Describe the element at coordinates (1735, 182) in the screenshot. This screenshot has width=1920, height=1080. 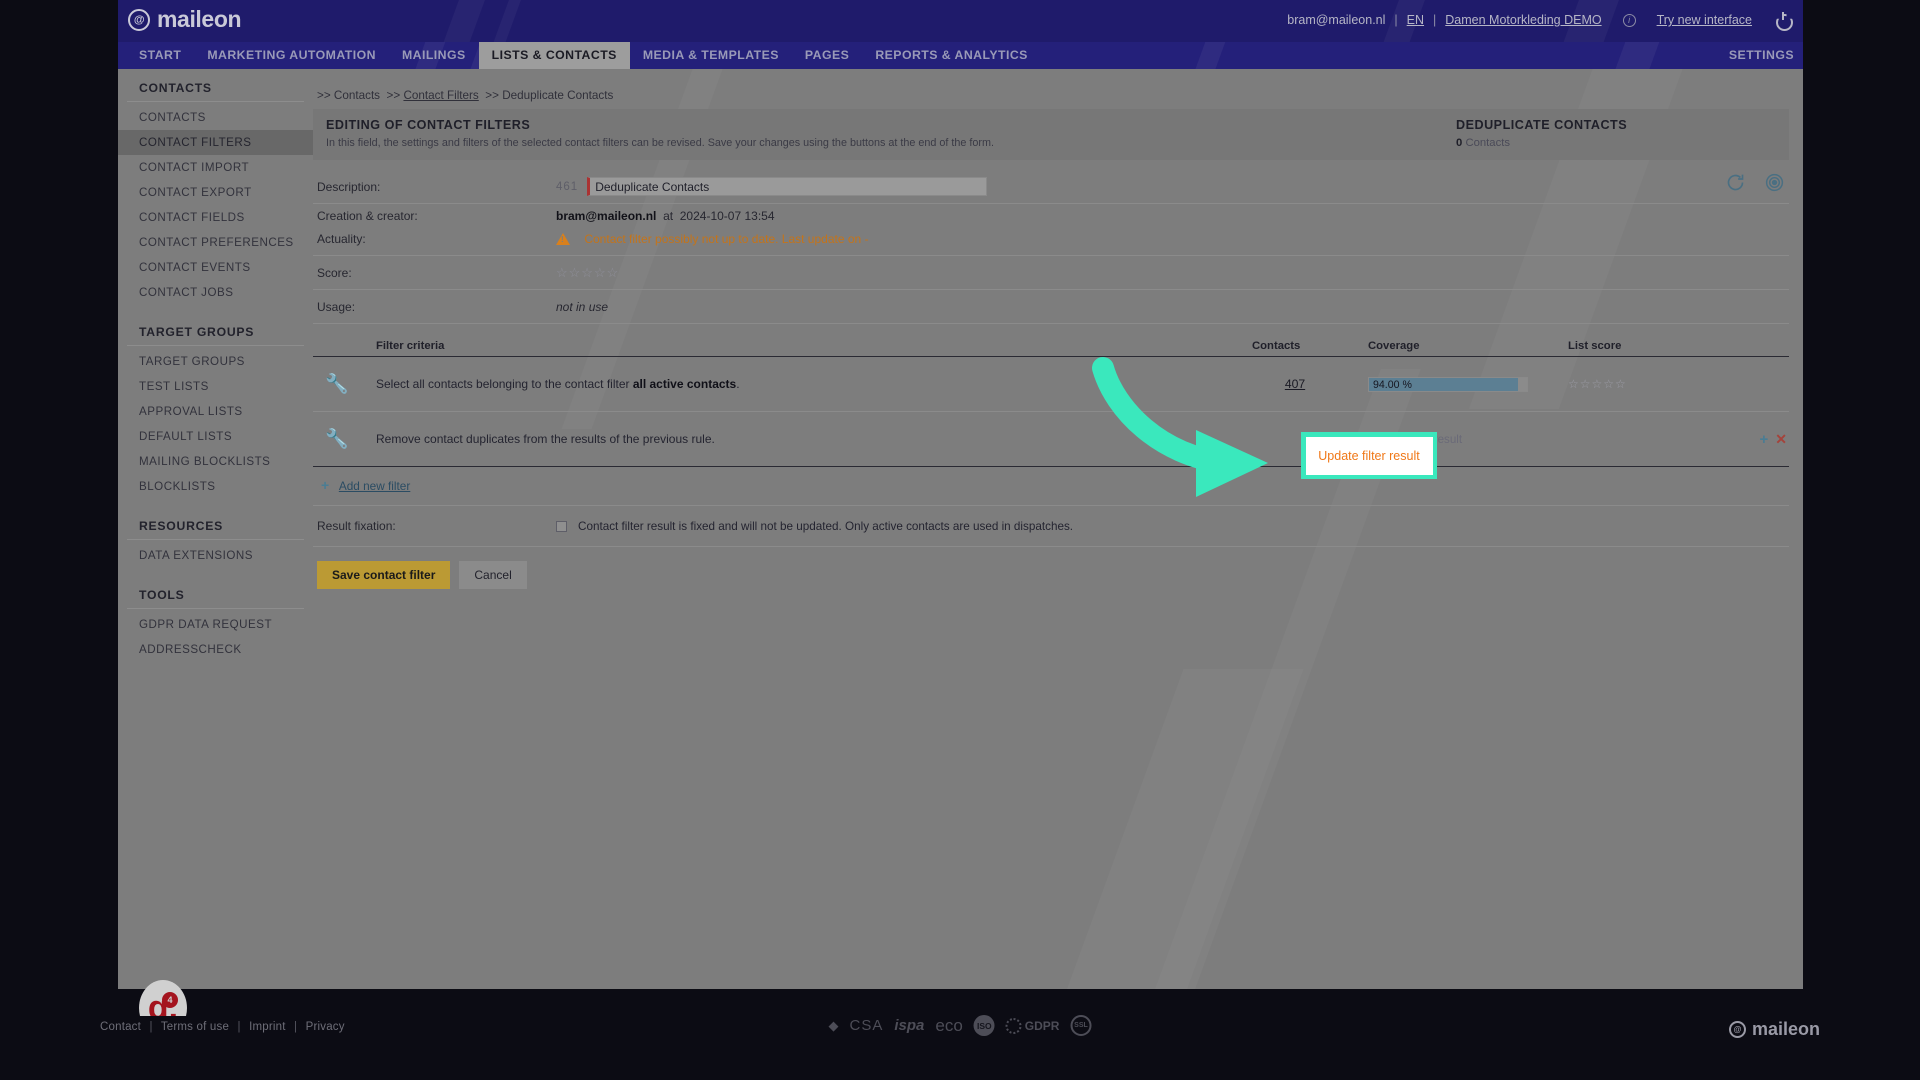
I see `refresh-icon` at that location.